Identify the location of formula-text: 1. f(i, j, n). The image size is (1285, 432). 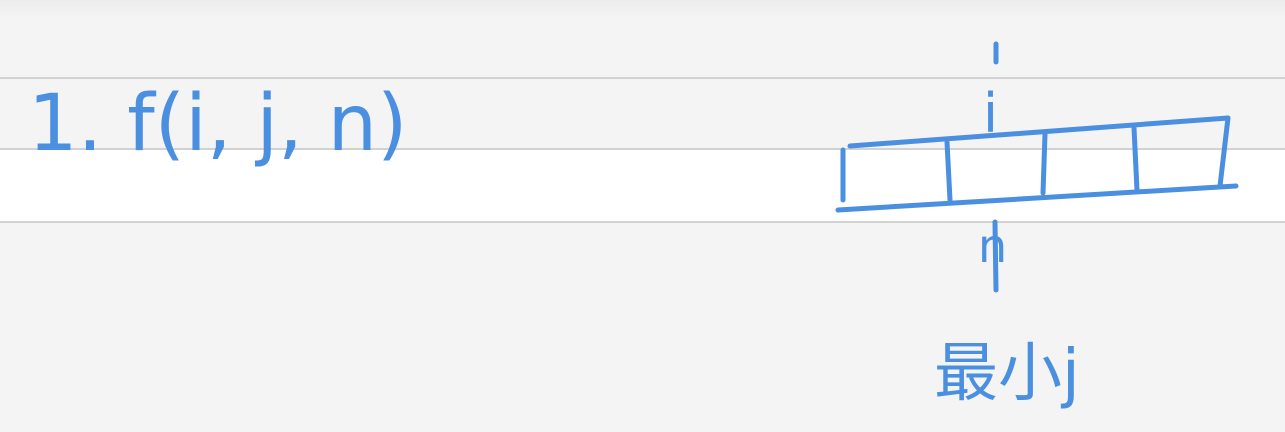
(218, 124).